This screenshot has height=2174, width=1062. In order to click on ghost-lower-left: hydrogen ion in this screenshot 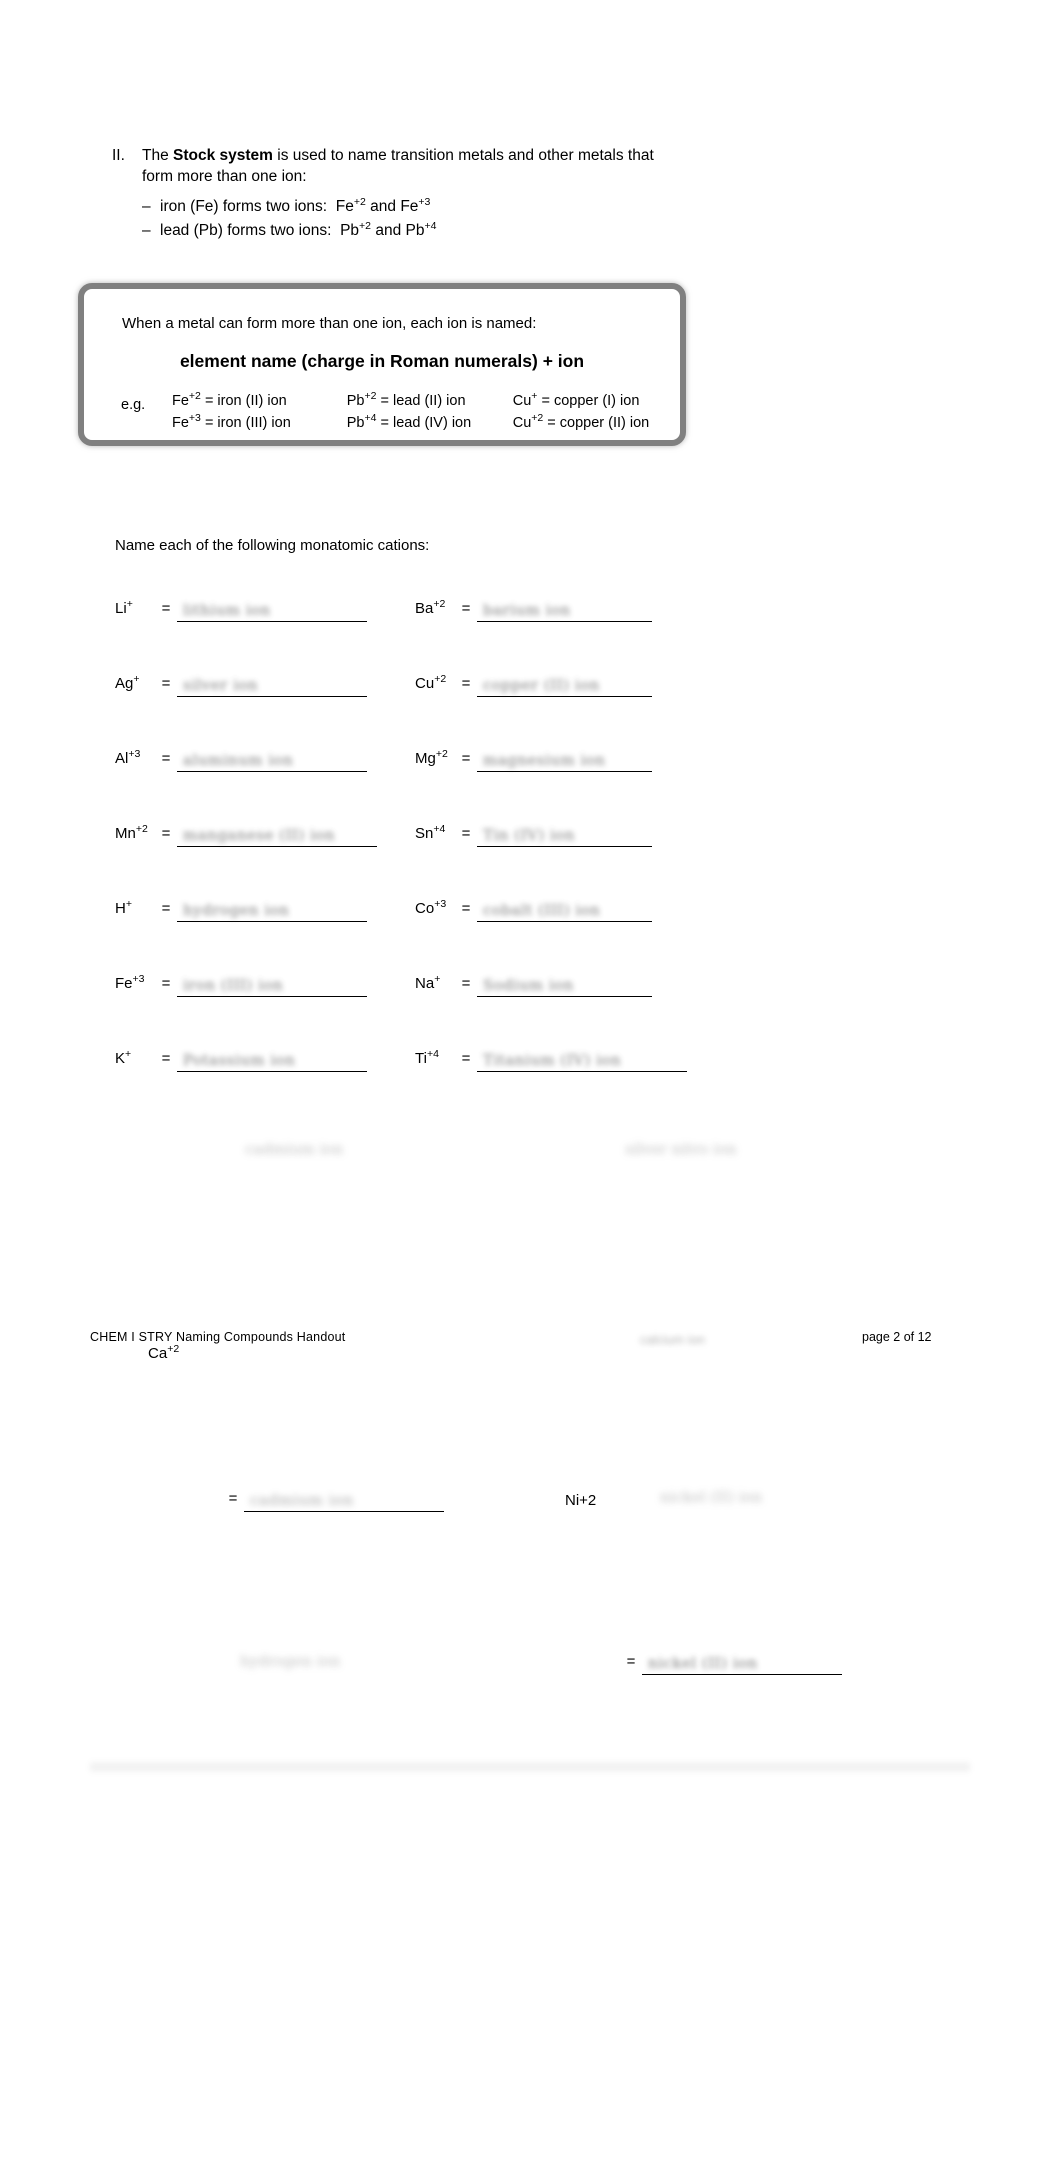, I will do `click(290, 1661)`.